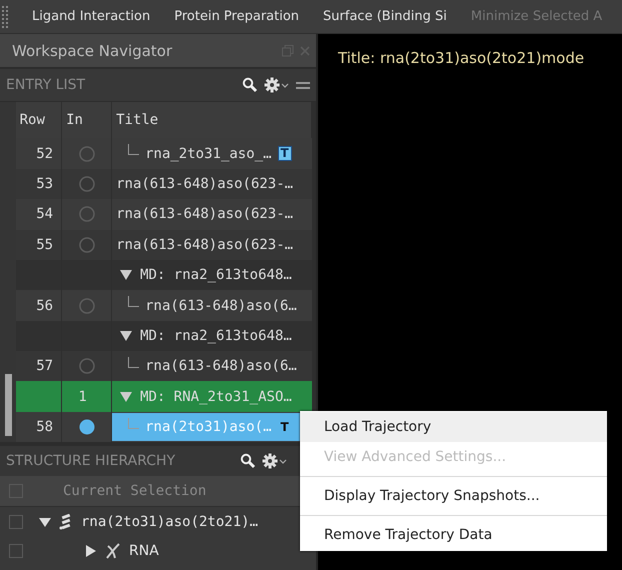 This screenshot has height=570, width=622. What do you see at coordinates (237, 16) in the screenshot?
I see `toolbar-button: Protein Preparation` at bounding box center [237, 16].